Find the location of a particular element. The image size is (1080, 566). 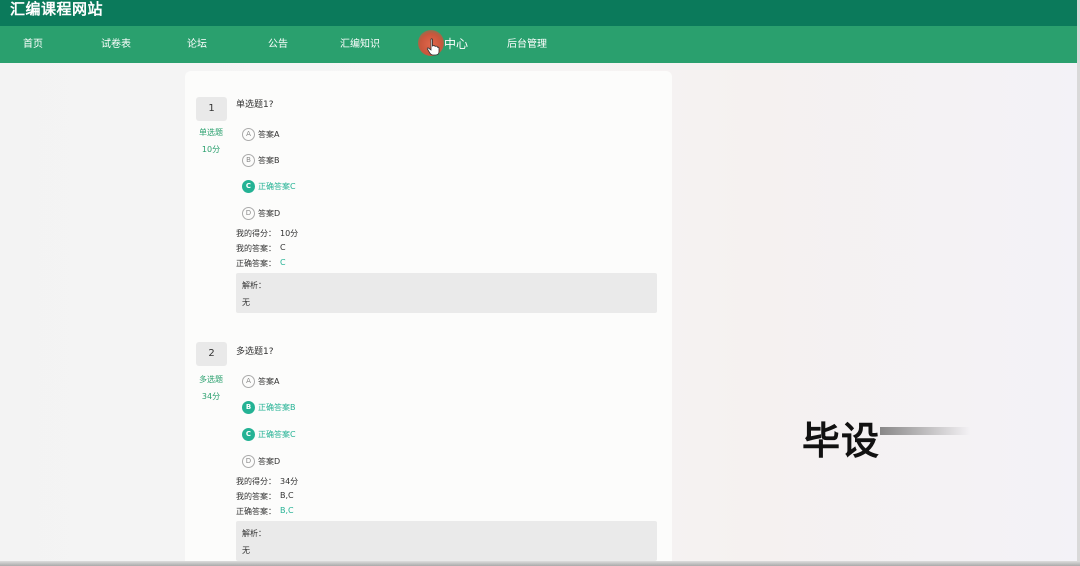

question-type: 多选题 is located at coordinates (211, 379).